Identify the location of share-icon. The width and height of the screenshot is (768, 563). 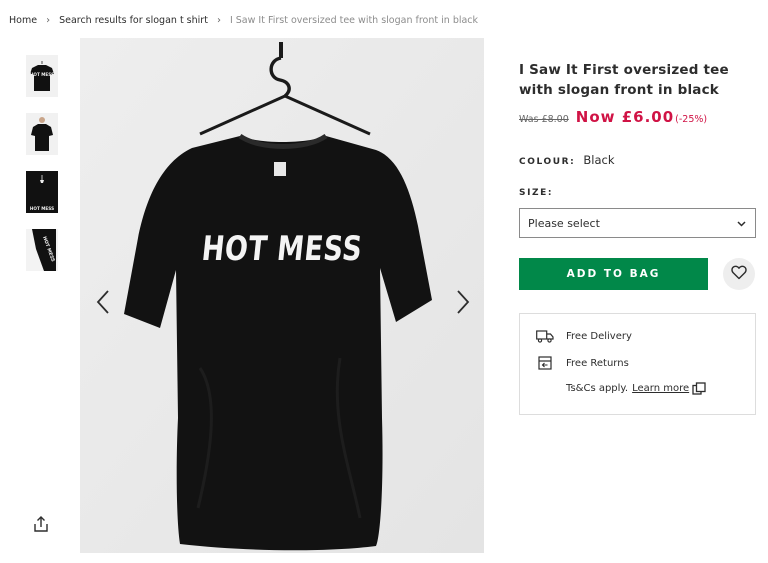
(41, 524).